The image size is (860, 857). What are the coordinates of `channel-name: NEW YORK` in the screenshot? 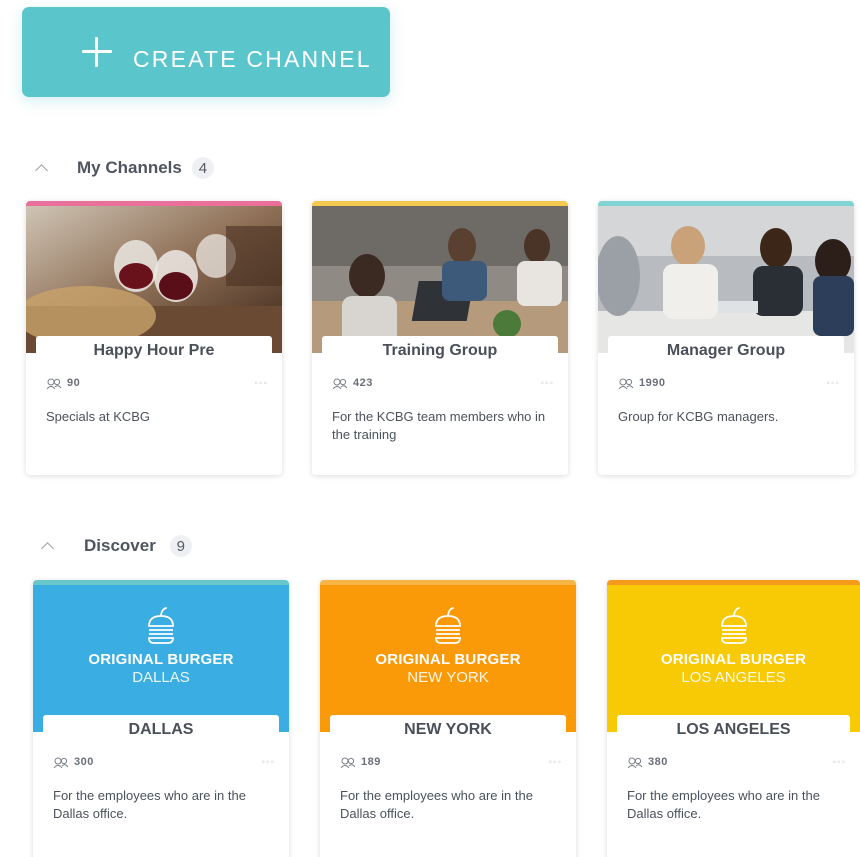 It's located at (448, 730).